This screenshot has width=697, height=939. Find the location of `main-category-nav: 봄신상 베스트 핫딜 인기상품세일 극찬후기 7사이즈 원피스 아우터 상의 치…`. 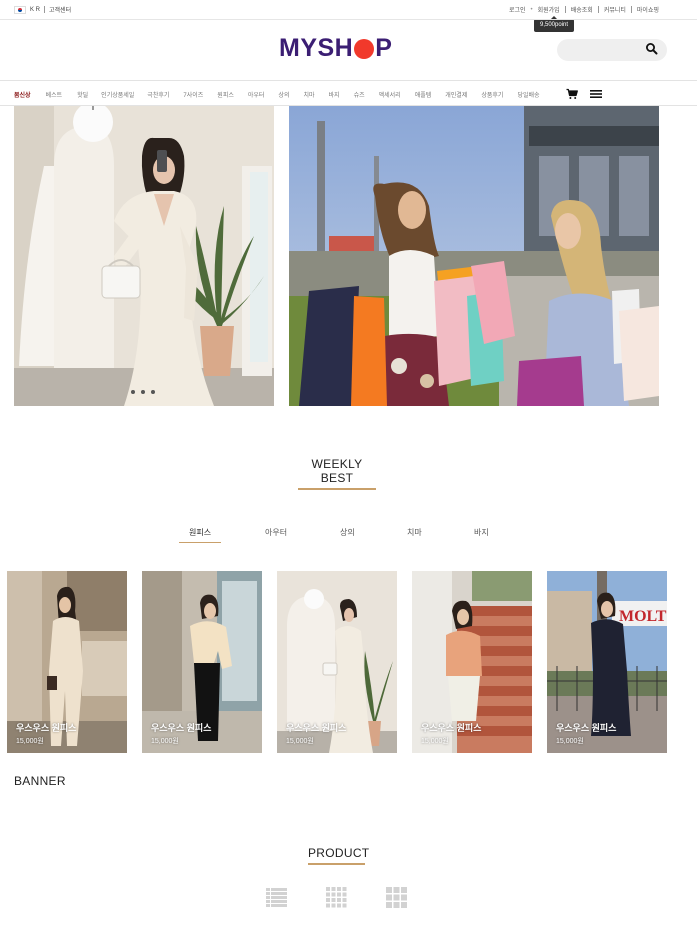

main-category-nav: 봄신상 베스트 핫딜 인기상품세일 극찬후기 7사이즈 원피스 아우터 상의 치… is located at coordinates (277, 94).